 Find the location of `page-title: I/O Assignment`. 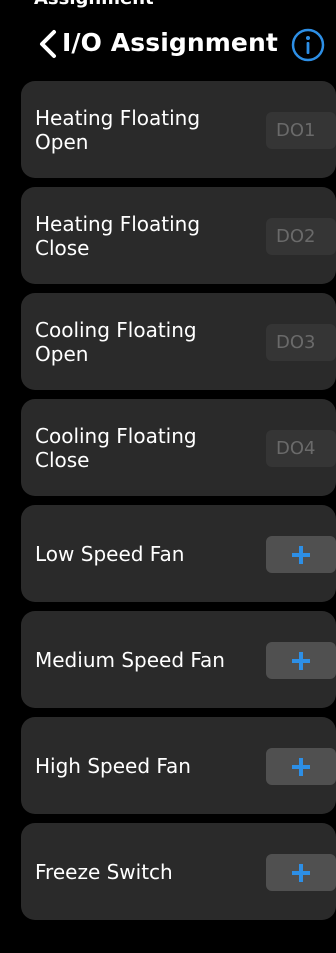

page-title: I/O Assignment is located at coordinates (170, 42).